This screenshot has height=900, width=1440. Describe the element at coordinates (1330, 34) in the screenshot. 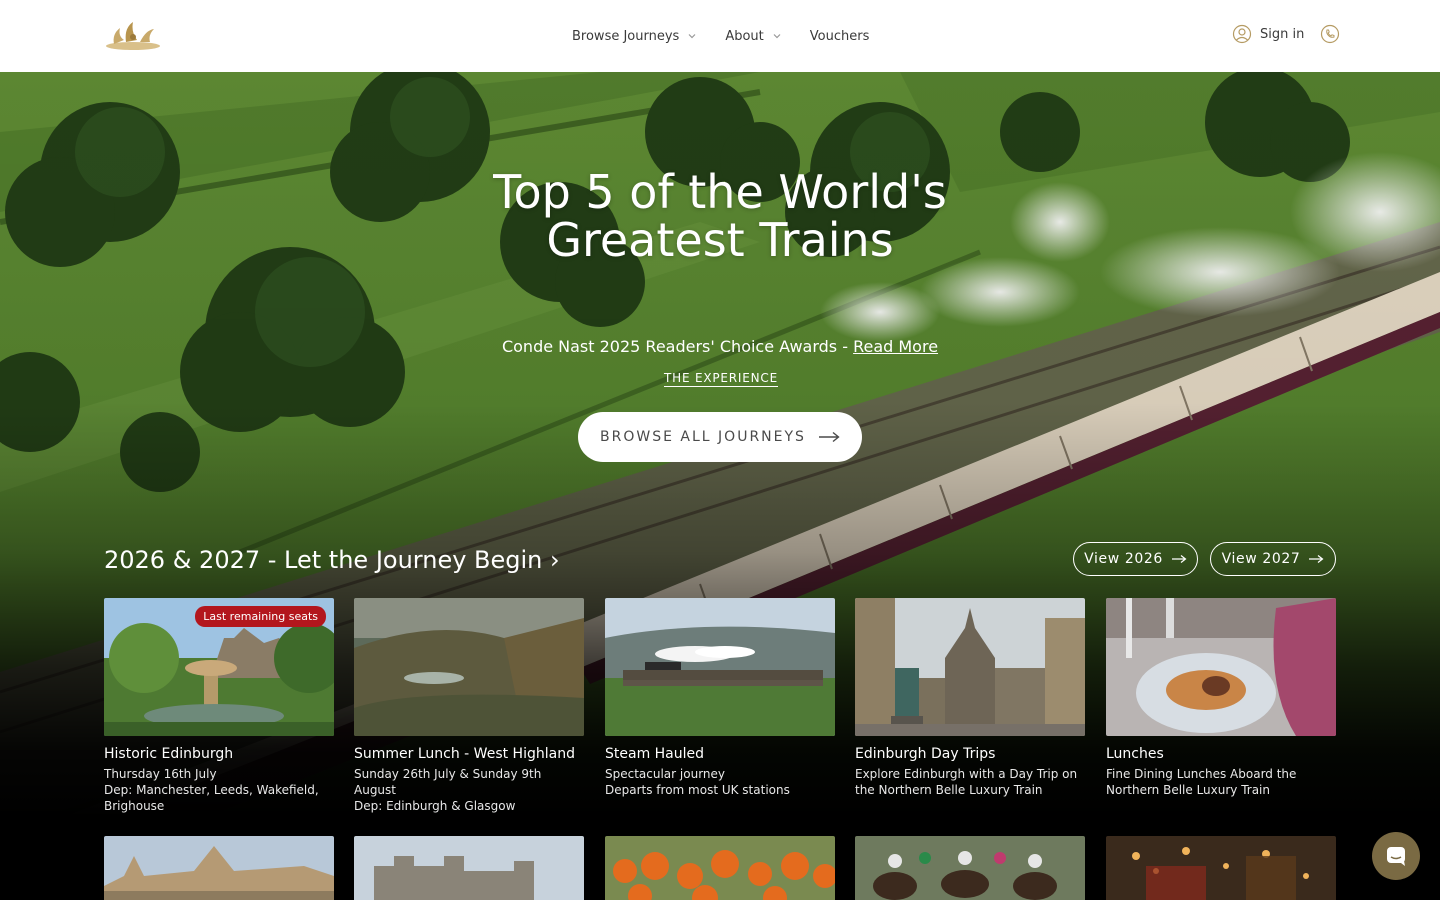

I see `phone-icon` at that location.